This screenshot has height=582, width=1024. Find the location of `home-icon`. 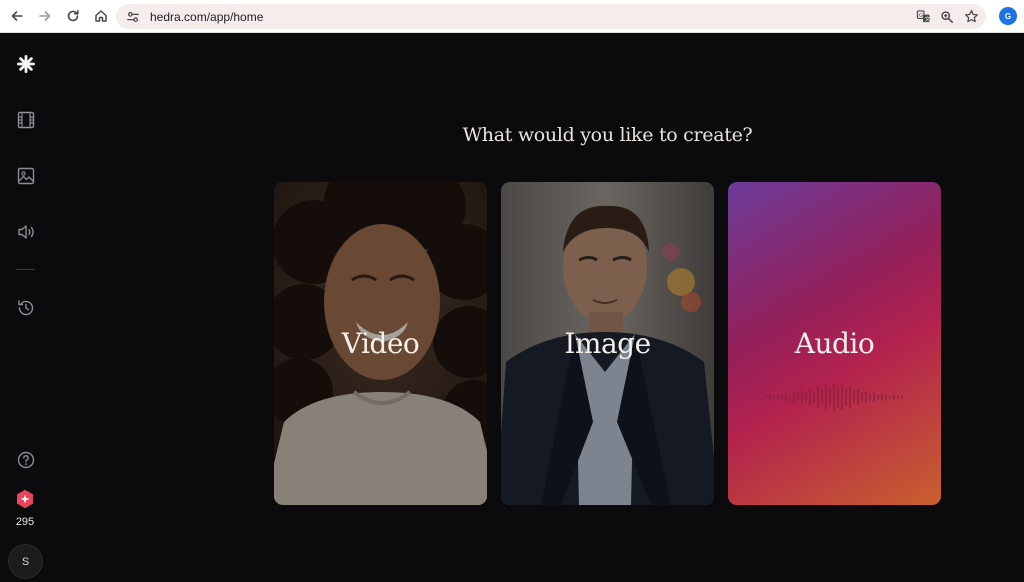

home-icon is located at coordinates (101, 16).